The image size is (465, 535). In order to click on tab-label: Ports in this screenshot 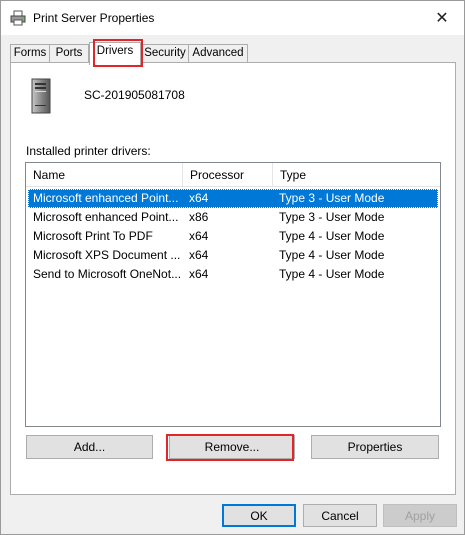, I will do `click(69, 53)`.